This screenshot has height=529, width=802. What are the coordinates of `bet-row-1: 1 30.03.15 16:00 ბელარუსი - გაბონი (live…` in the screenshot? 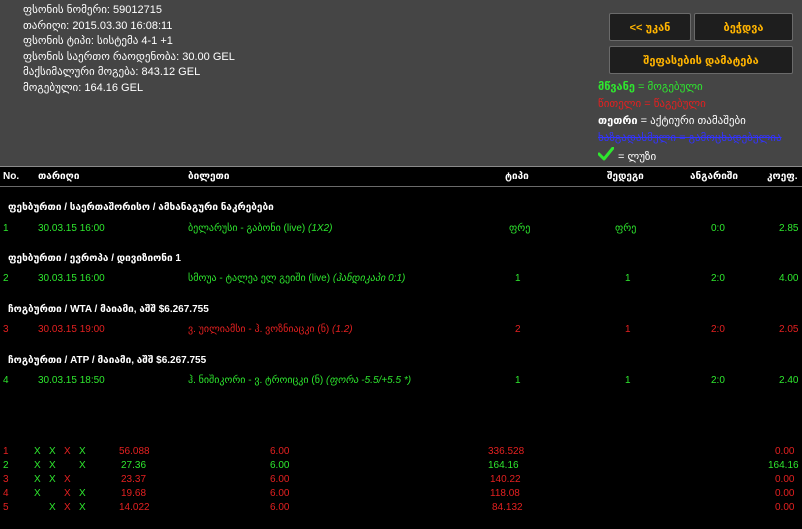 It's located at (401, 228).